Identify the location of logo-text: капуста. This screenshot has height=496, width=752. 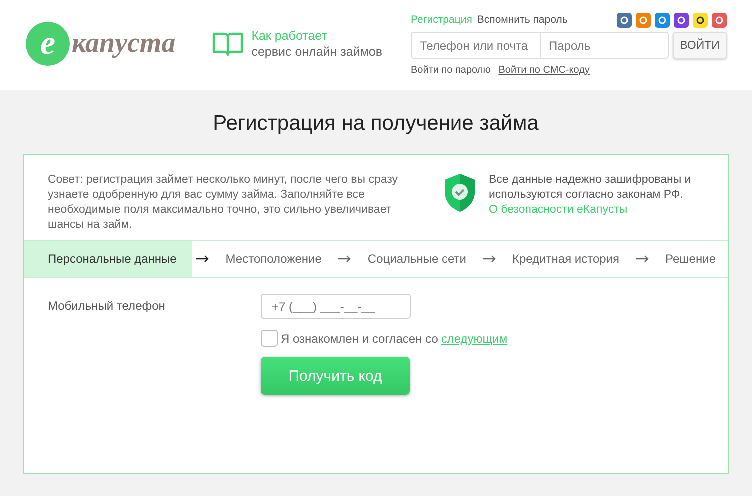
(124, 44).